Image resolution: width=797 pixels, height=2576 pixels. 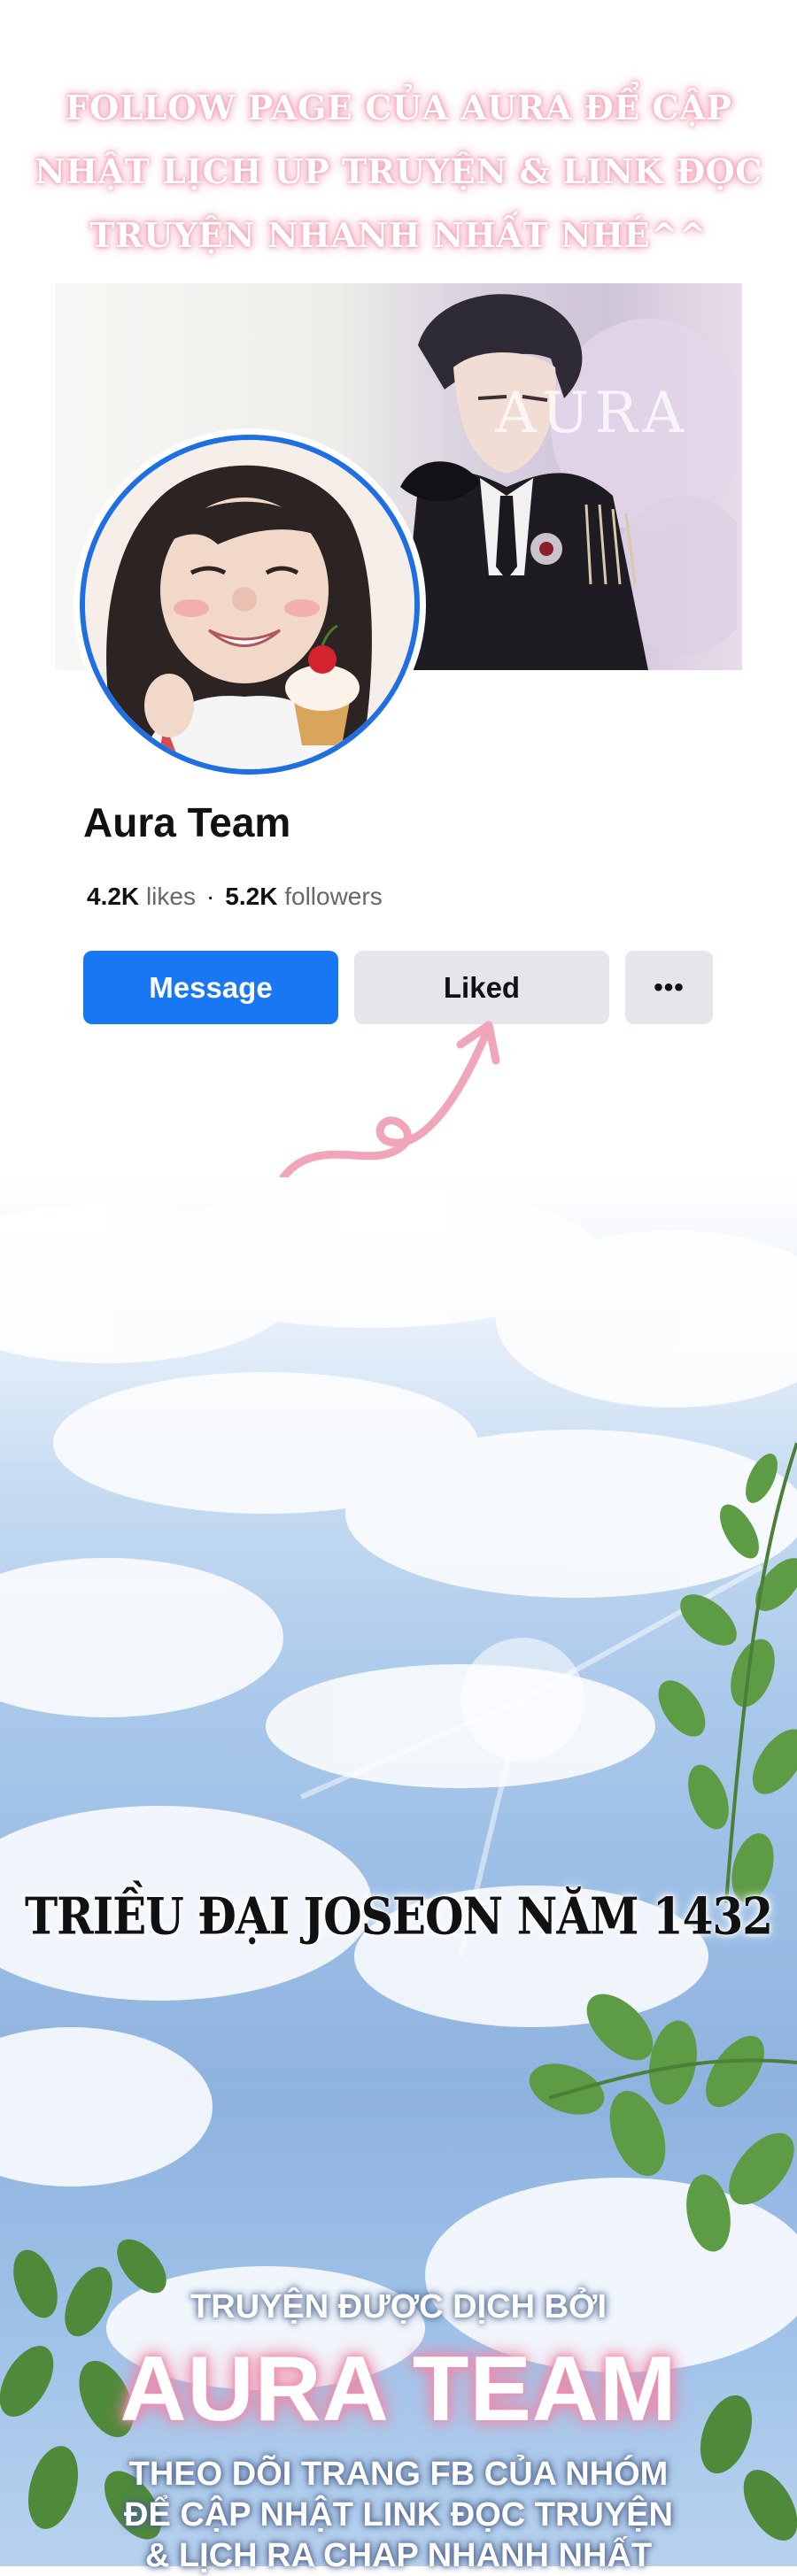 I want to click on era-caption: TRIỀU ĐẠI JOSEON NĂM 1432, so click(x=398, y=1916).